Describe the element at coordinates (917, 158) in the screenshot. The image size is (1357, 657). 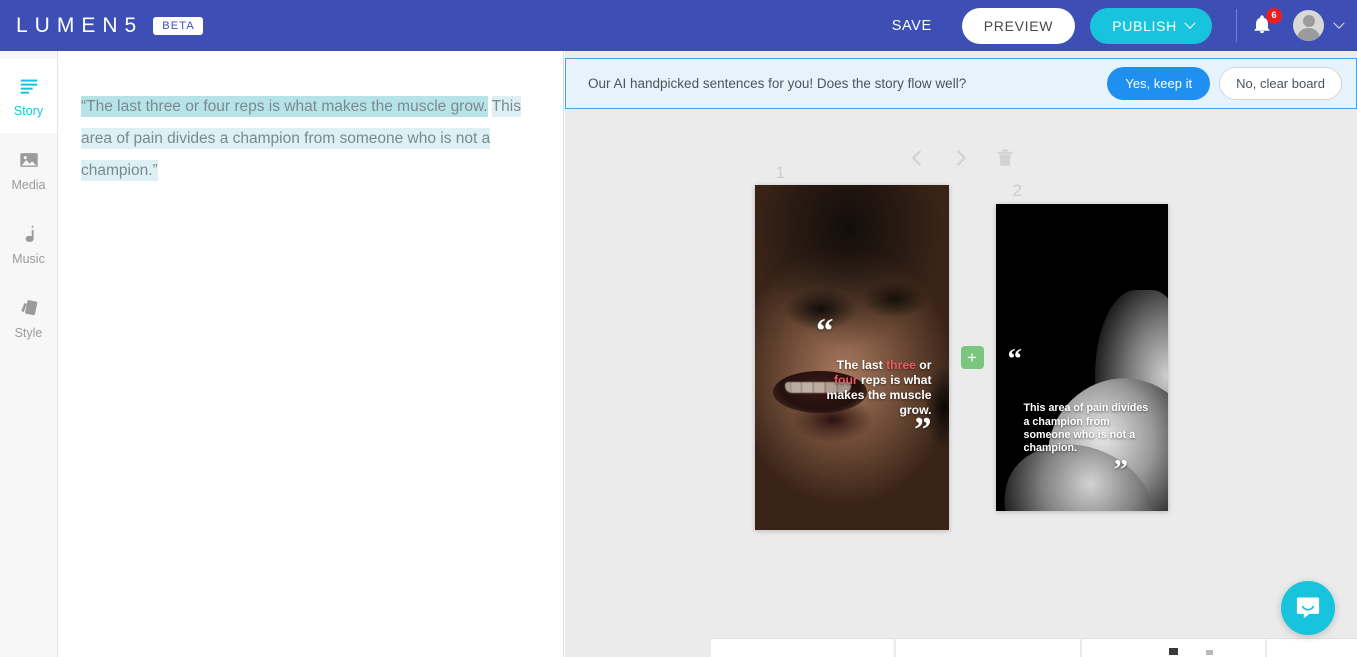
I see `chevron-left-icon` at that location.